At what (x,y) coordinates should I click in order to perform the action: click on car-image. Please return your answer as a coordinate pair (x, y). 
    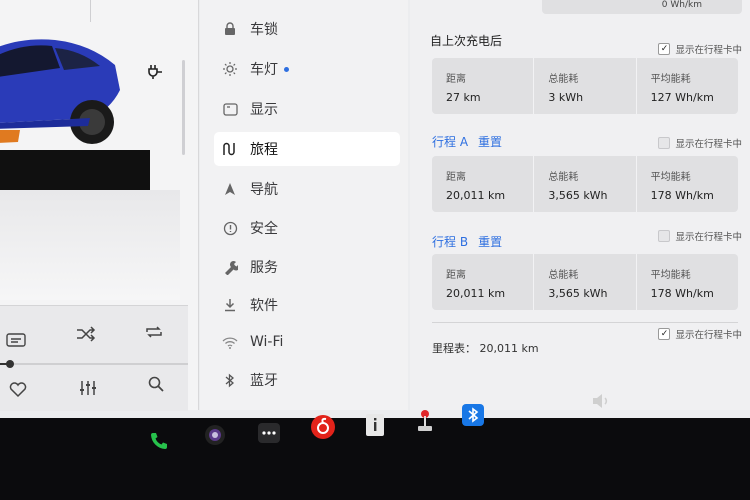
    Looking at the image, I should click on (60, 91).